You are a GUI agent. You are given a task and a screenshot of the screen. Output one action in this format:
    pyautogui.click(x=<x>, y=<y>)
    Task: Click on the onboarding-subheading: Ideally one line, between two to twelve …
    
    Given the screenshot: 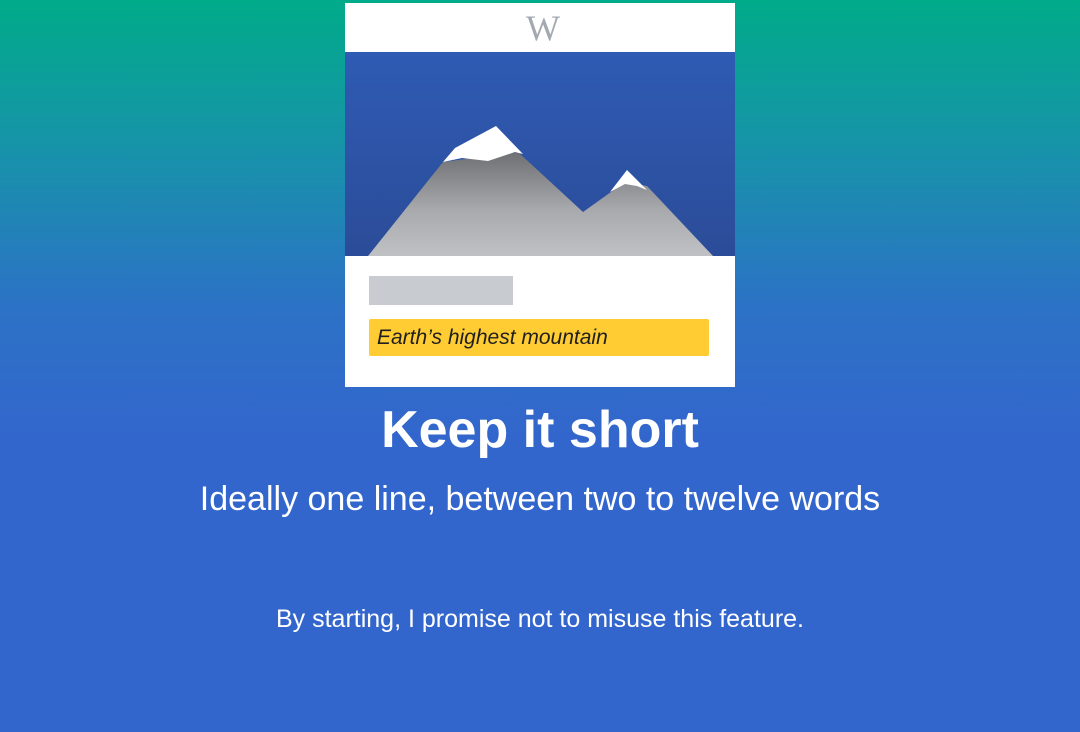 What is the action you would take?
    pyautogui.click(x=540, y=499)
    